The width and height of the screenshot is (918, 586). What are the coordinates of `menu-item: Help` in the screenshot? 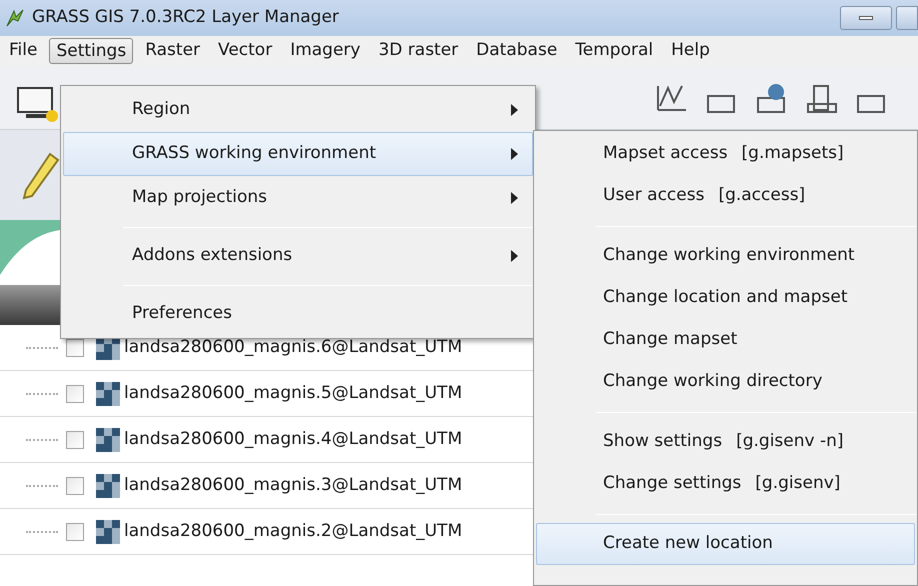 It's located at (690, 51).